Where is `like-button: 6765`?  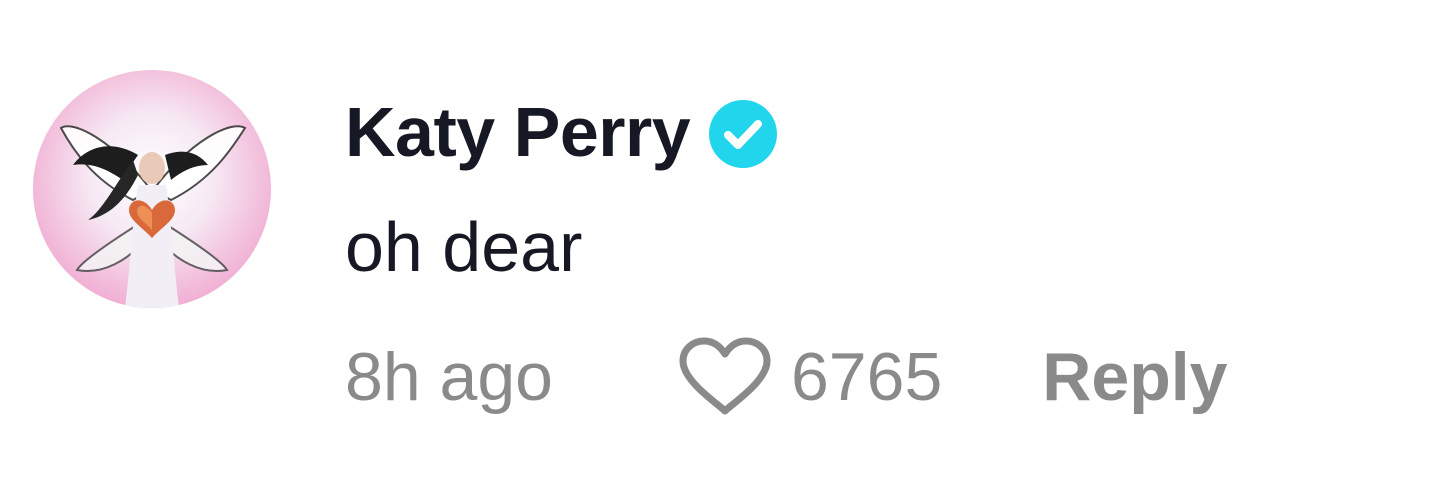
like-button: 6765 is located at coordinates (808, 377).